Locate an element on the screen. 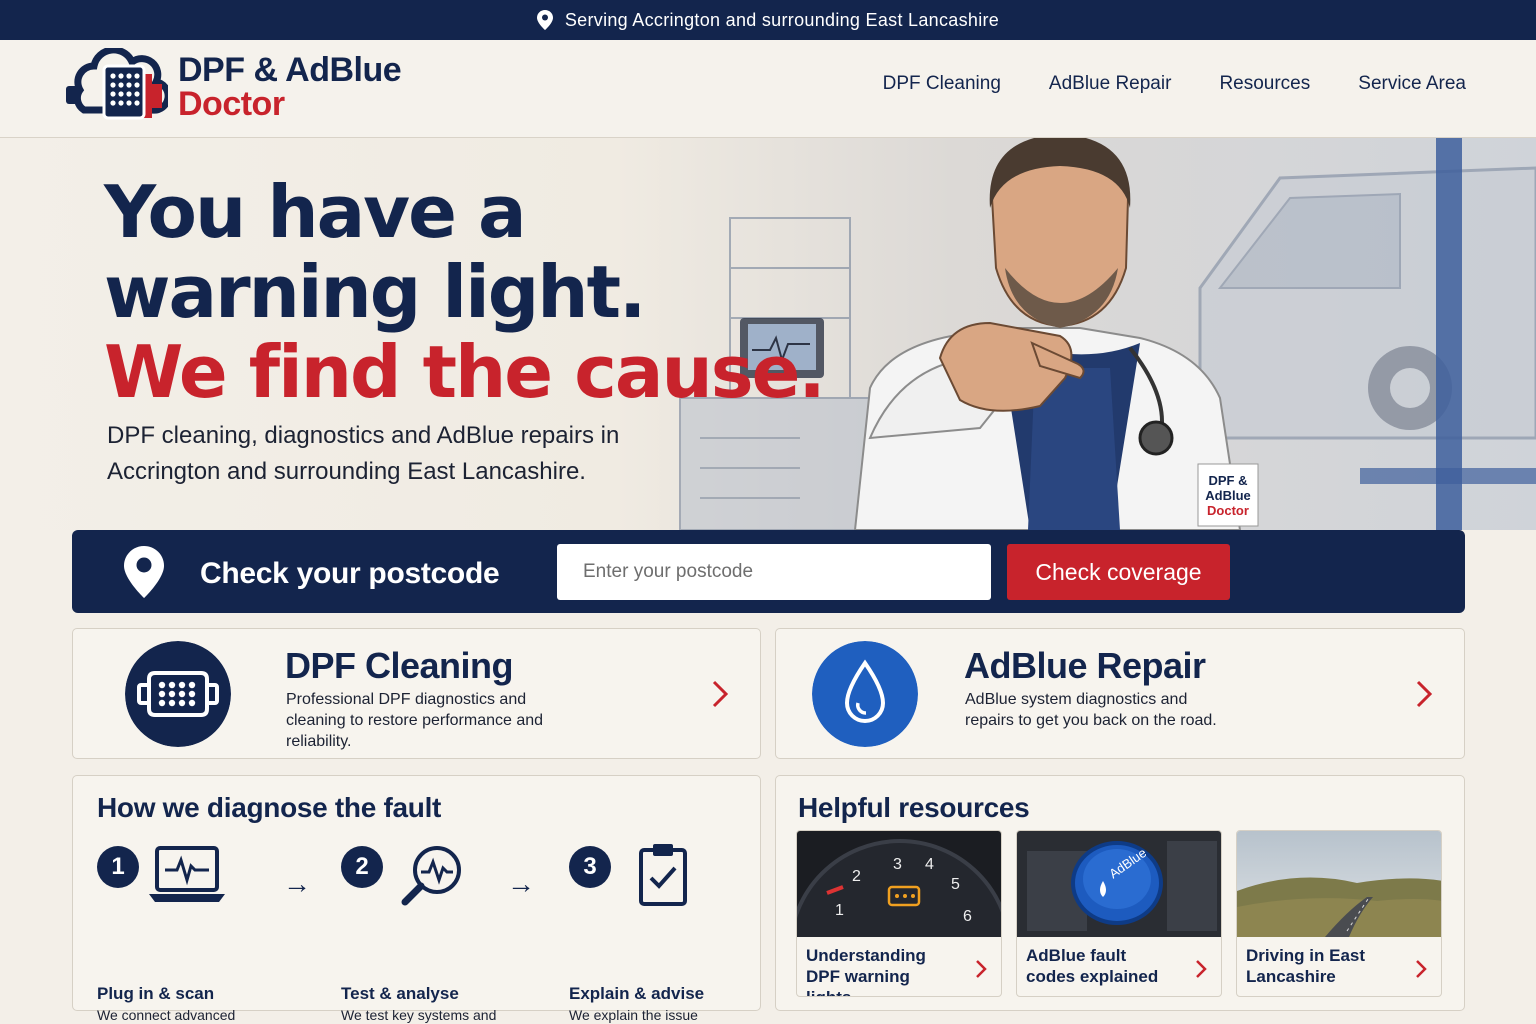 Image resolution: width=1536 pixels, height=1024 pixels. gauge-tick: 4 is located at coordinates (929, 864).